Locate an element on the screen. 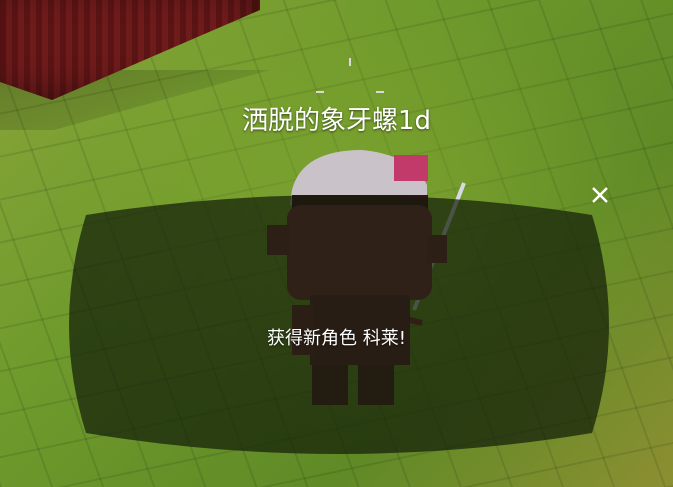  close-icon is located at coordinates (600, 195).